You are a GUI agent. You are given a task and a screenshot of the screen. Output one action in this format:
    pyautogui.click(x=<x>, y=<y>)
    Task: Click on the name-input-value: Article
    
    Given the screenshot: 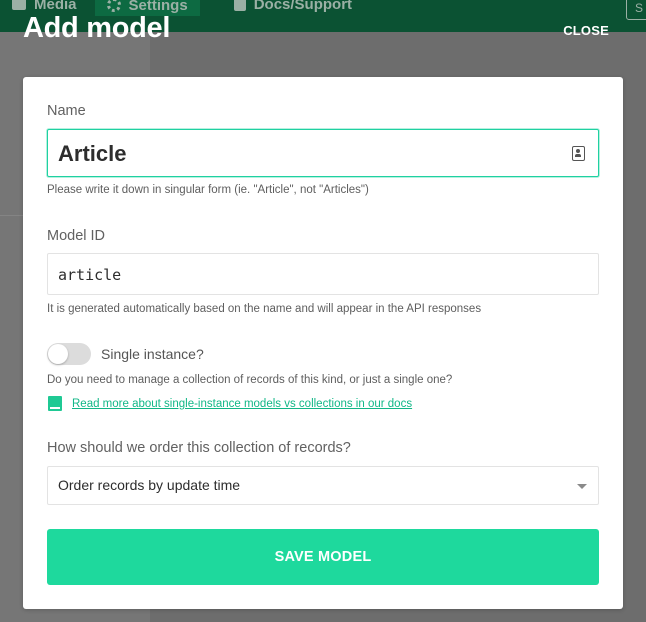 What is the action you would take?
    pyautogui.click(x=92, y=153)
    